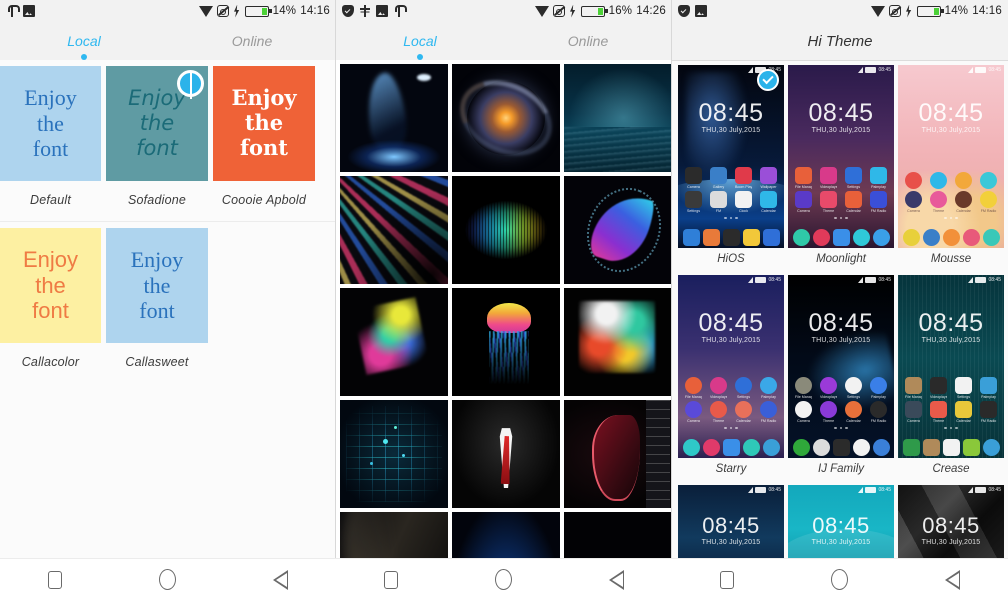 This screenshot has height=600, width=1008. I want to click on app-icon-wallpaper, so click(768, 175).